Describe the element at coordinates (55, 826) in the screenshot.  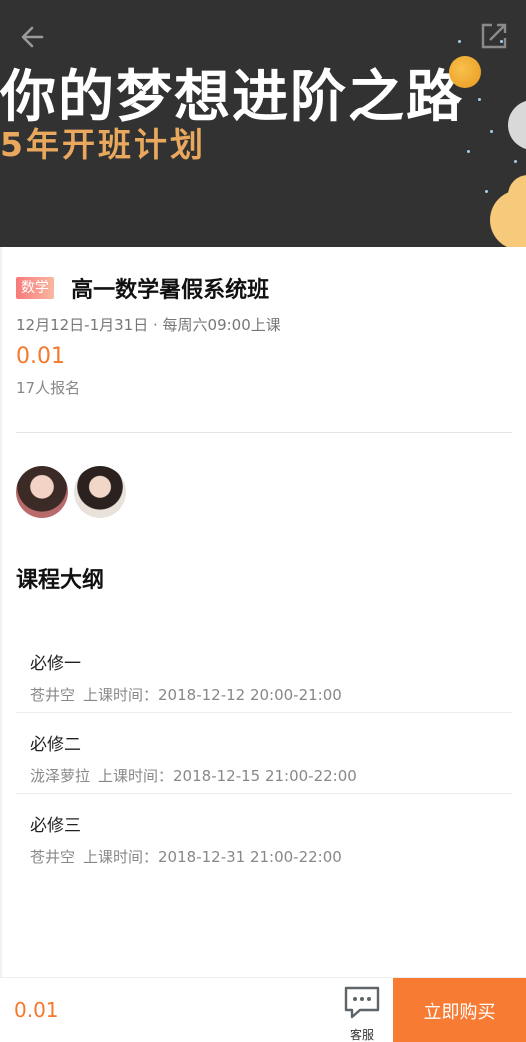
I see `lesson-name: 必修三` at that location.